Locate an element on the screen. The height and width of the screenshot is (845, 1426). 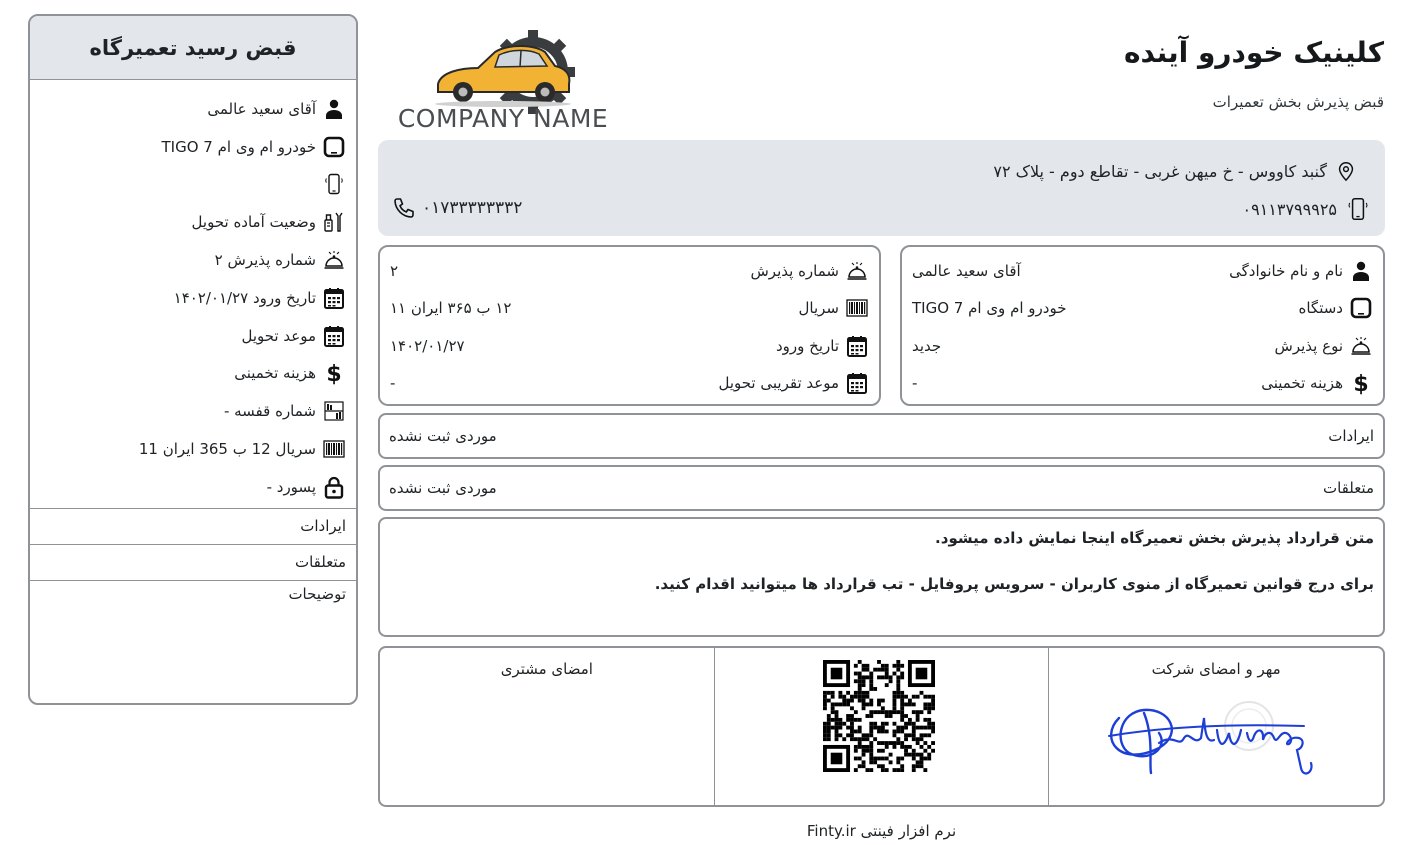
footer-credit: نرم افزار فینتی Finty.ir is located at coordinates (881, 831).